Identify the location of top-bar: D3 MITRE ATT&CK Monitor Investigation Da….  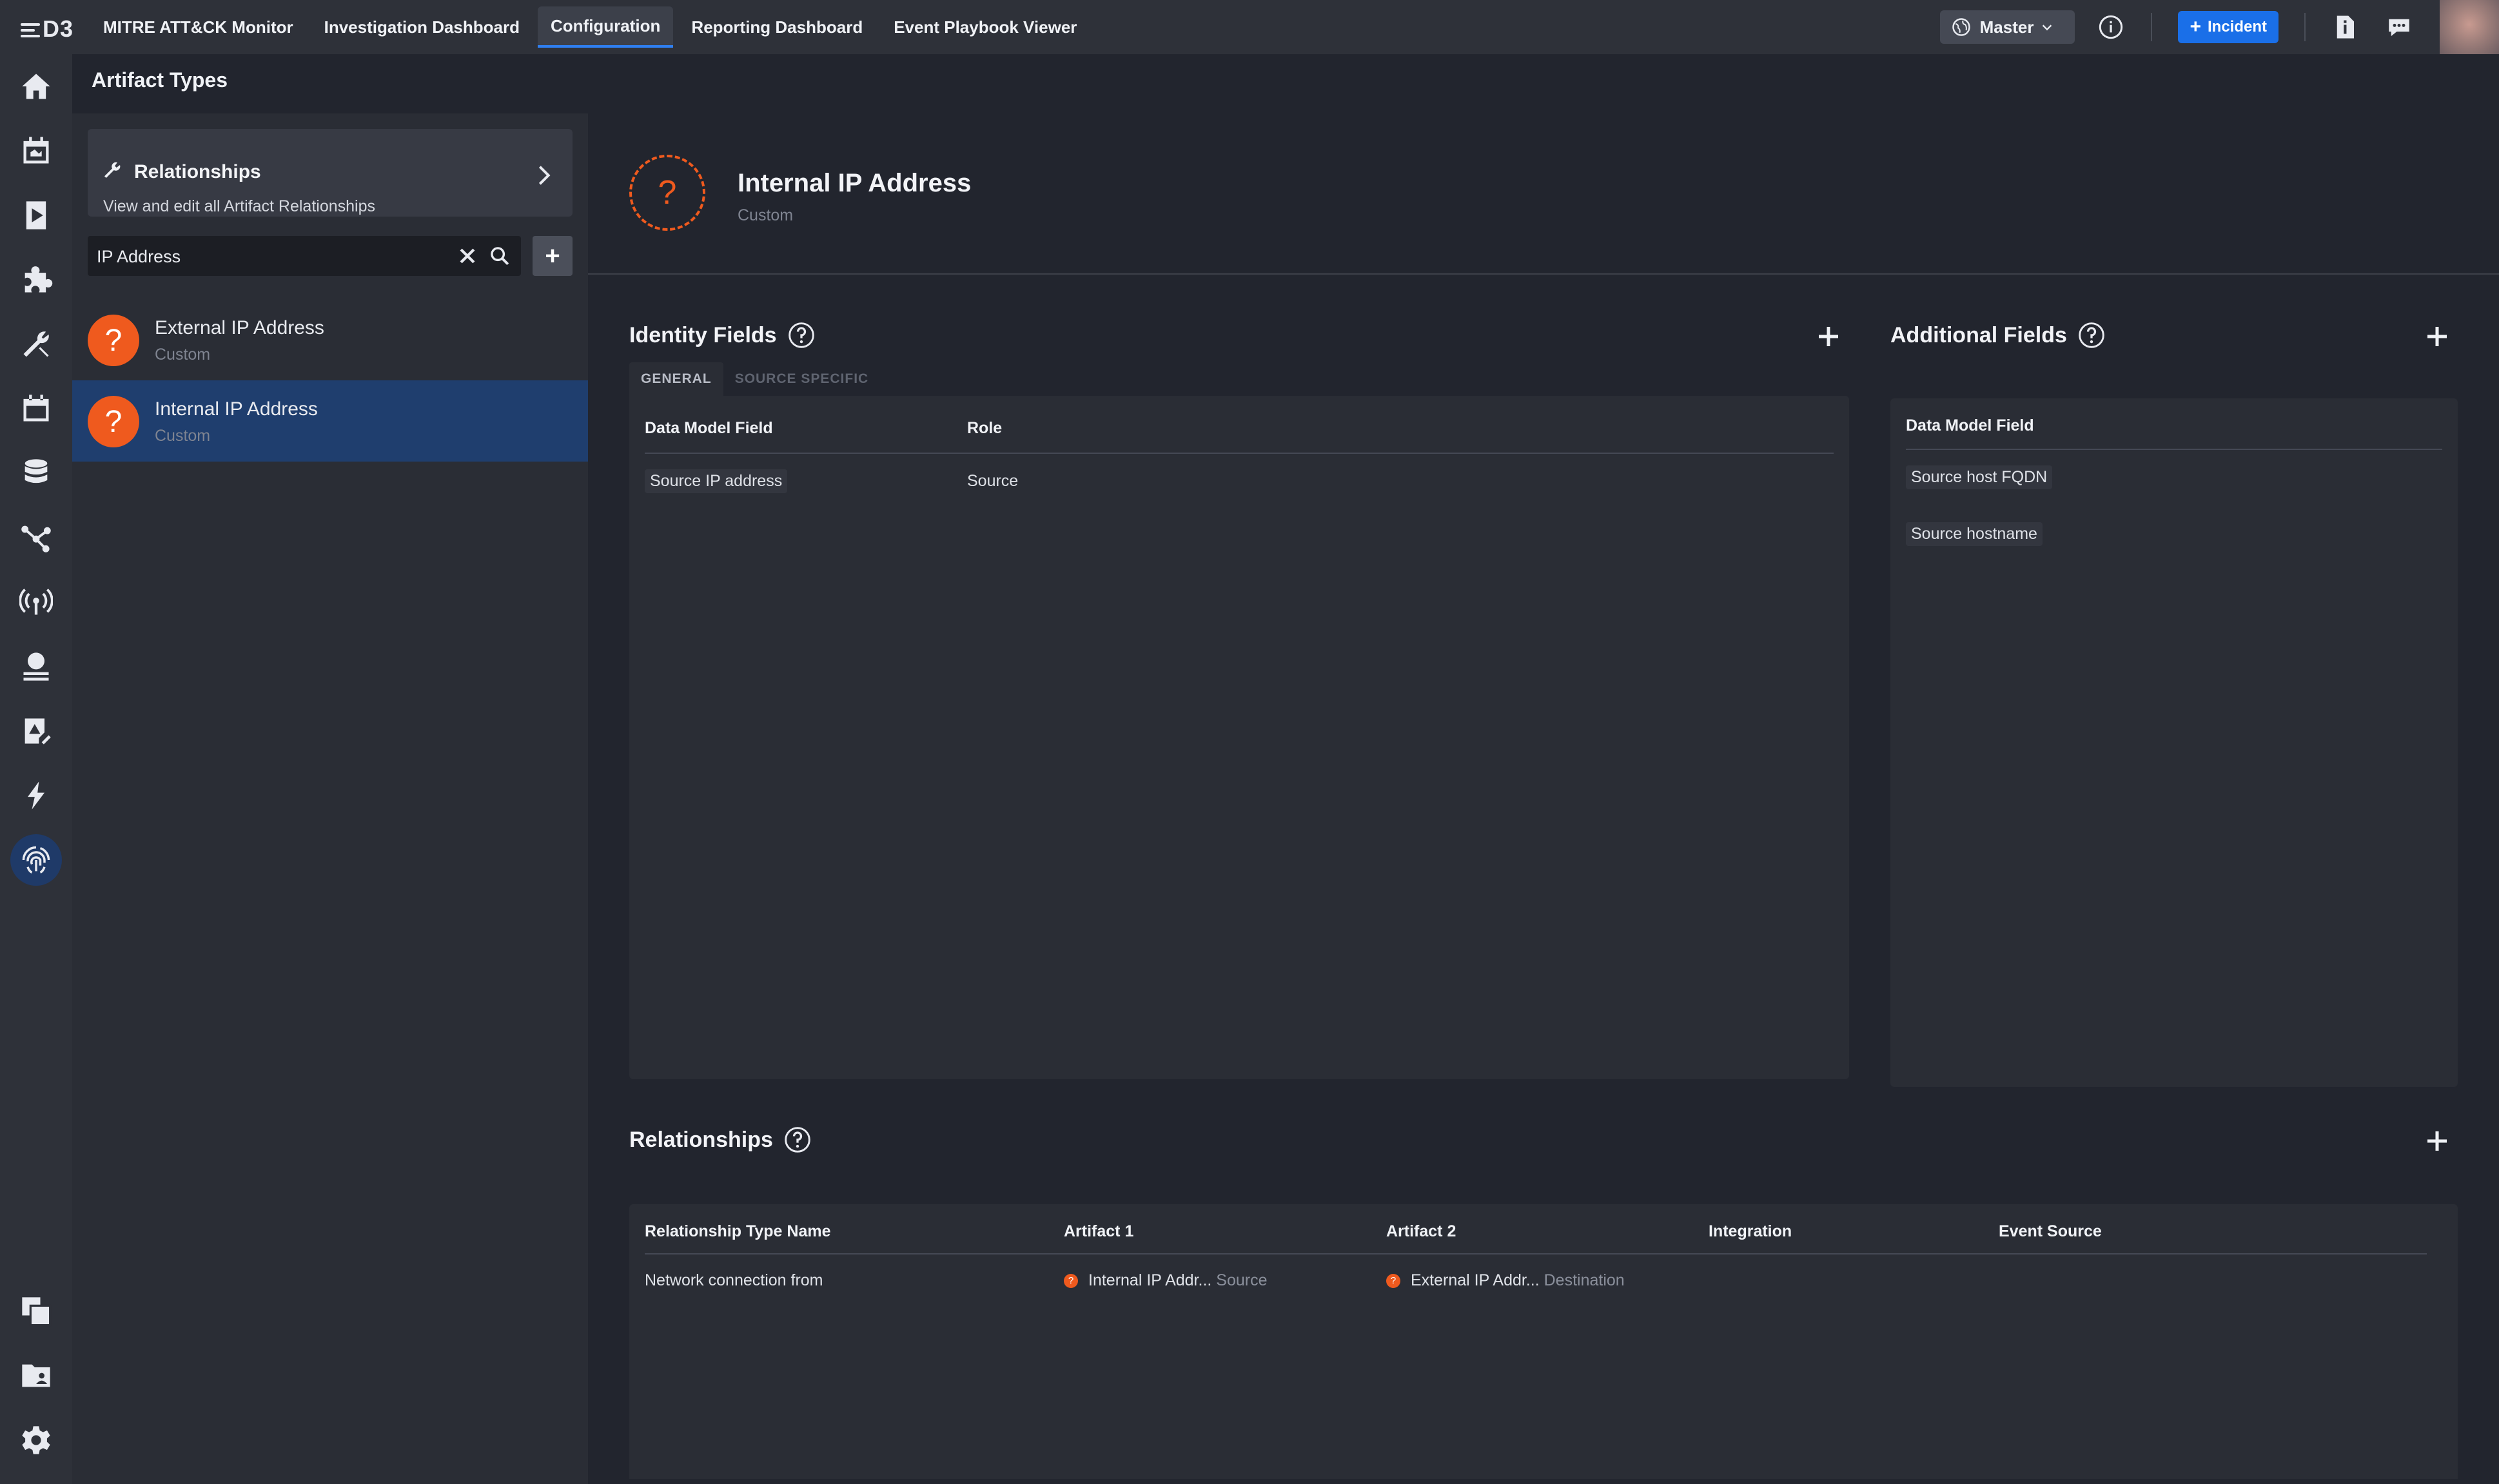
(1249, 27).